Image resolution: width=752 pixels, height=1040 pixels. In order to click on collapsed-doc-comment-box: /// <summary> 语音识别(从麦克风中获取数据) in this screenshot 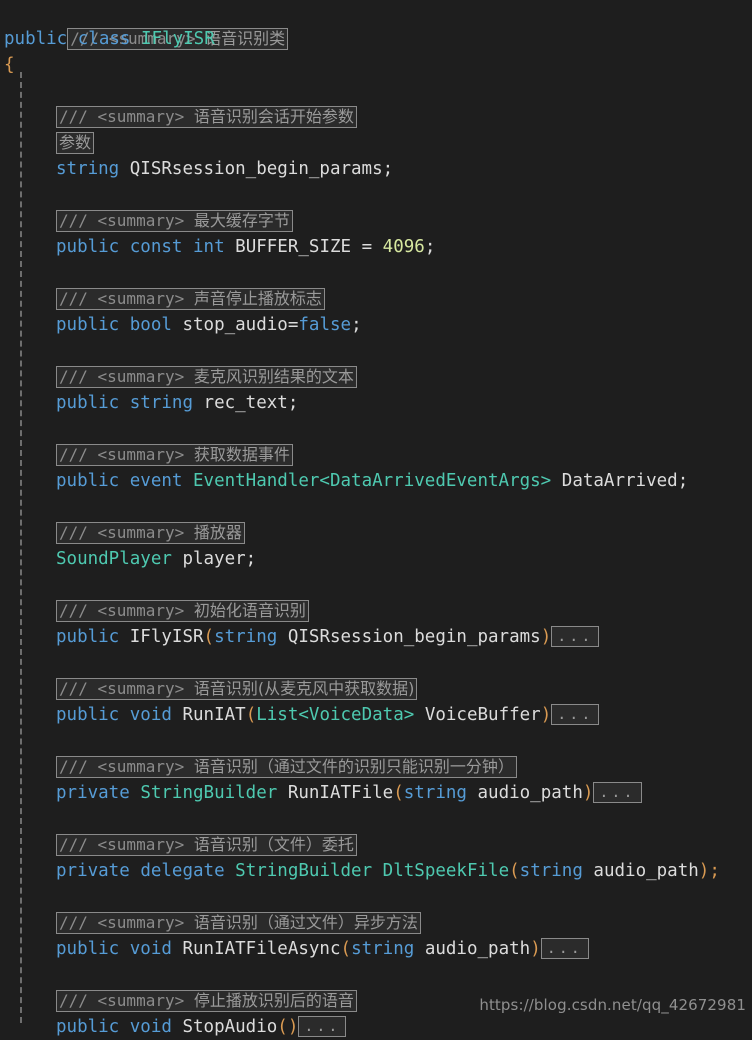, I will do `click(237, 689)`.